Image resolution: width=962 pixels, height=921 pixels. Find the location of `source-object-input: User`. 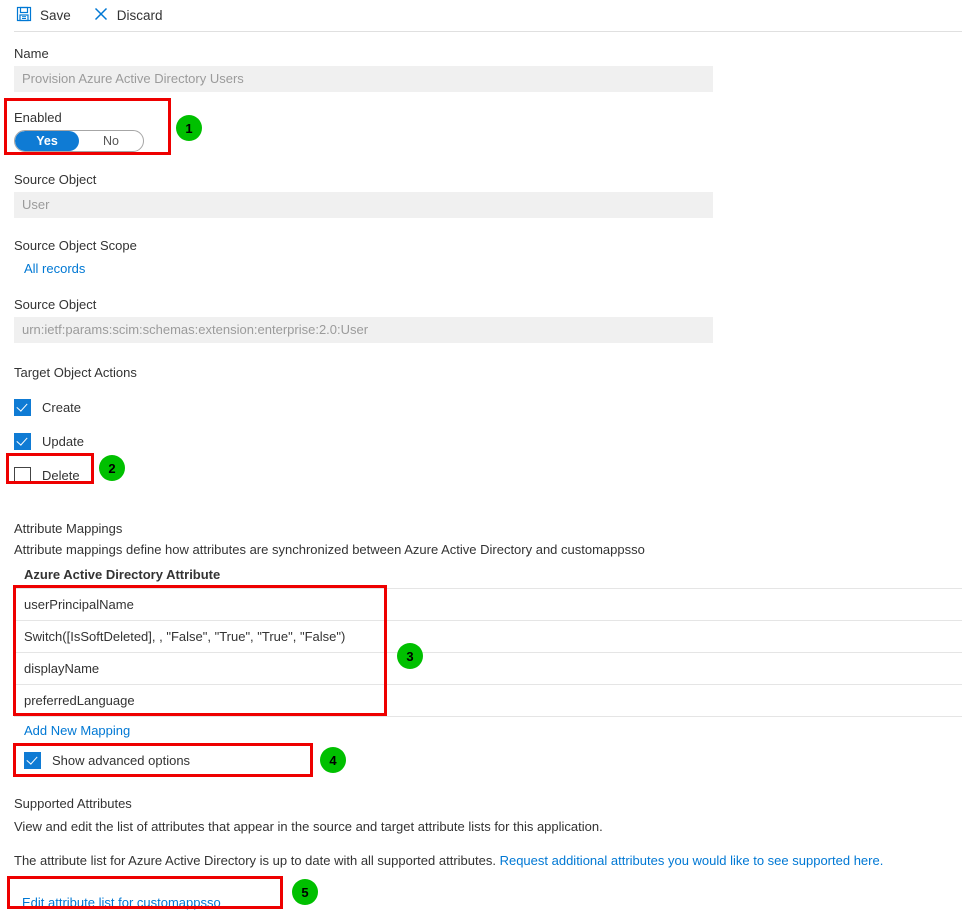

source-object-input: User is located at coordinates (363, 205).